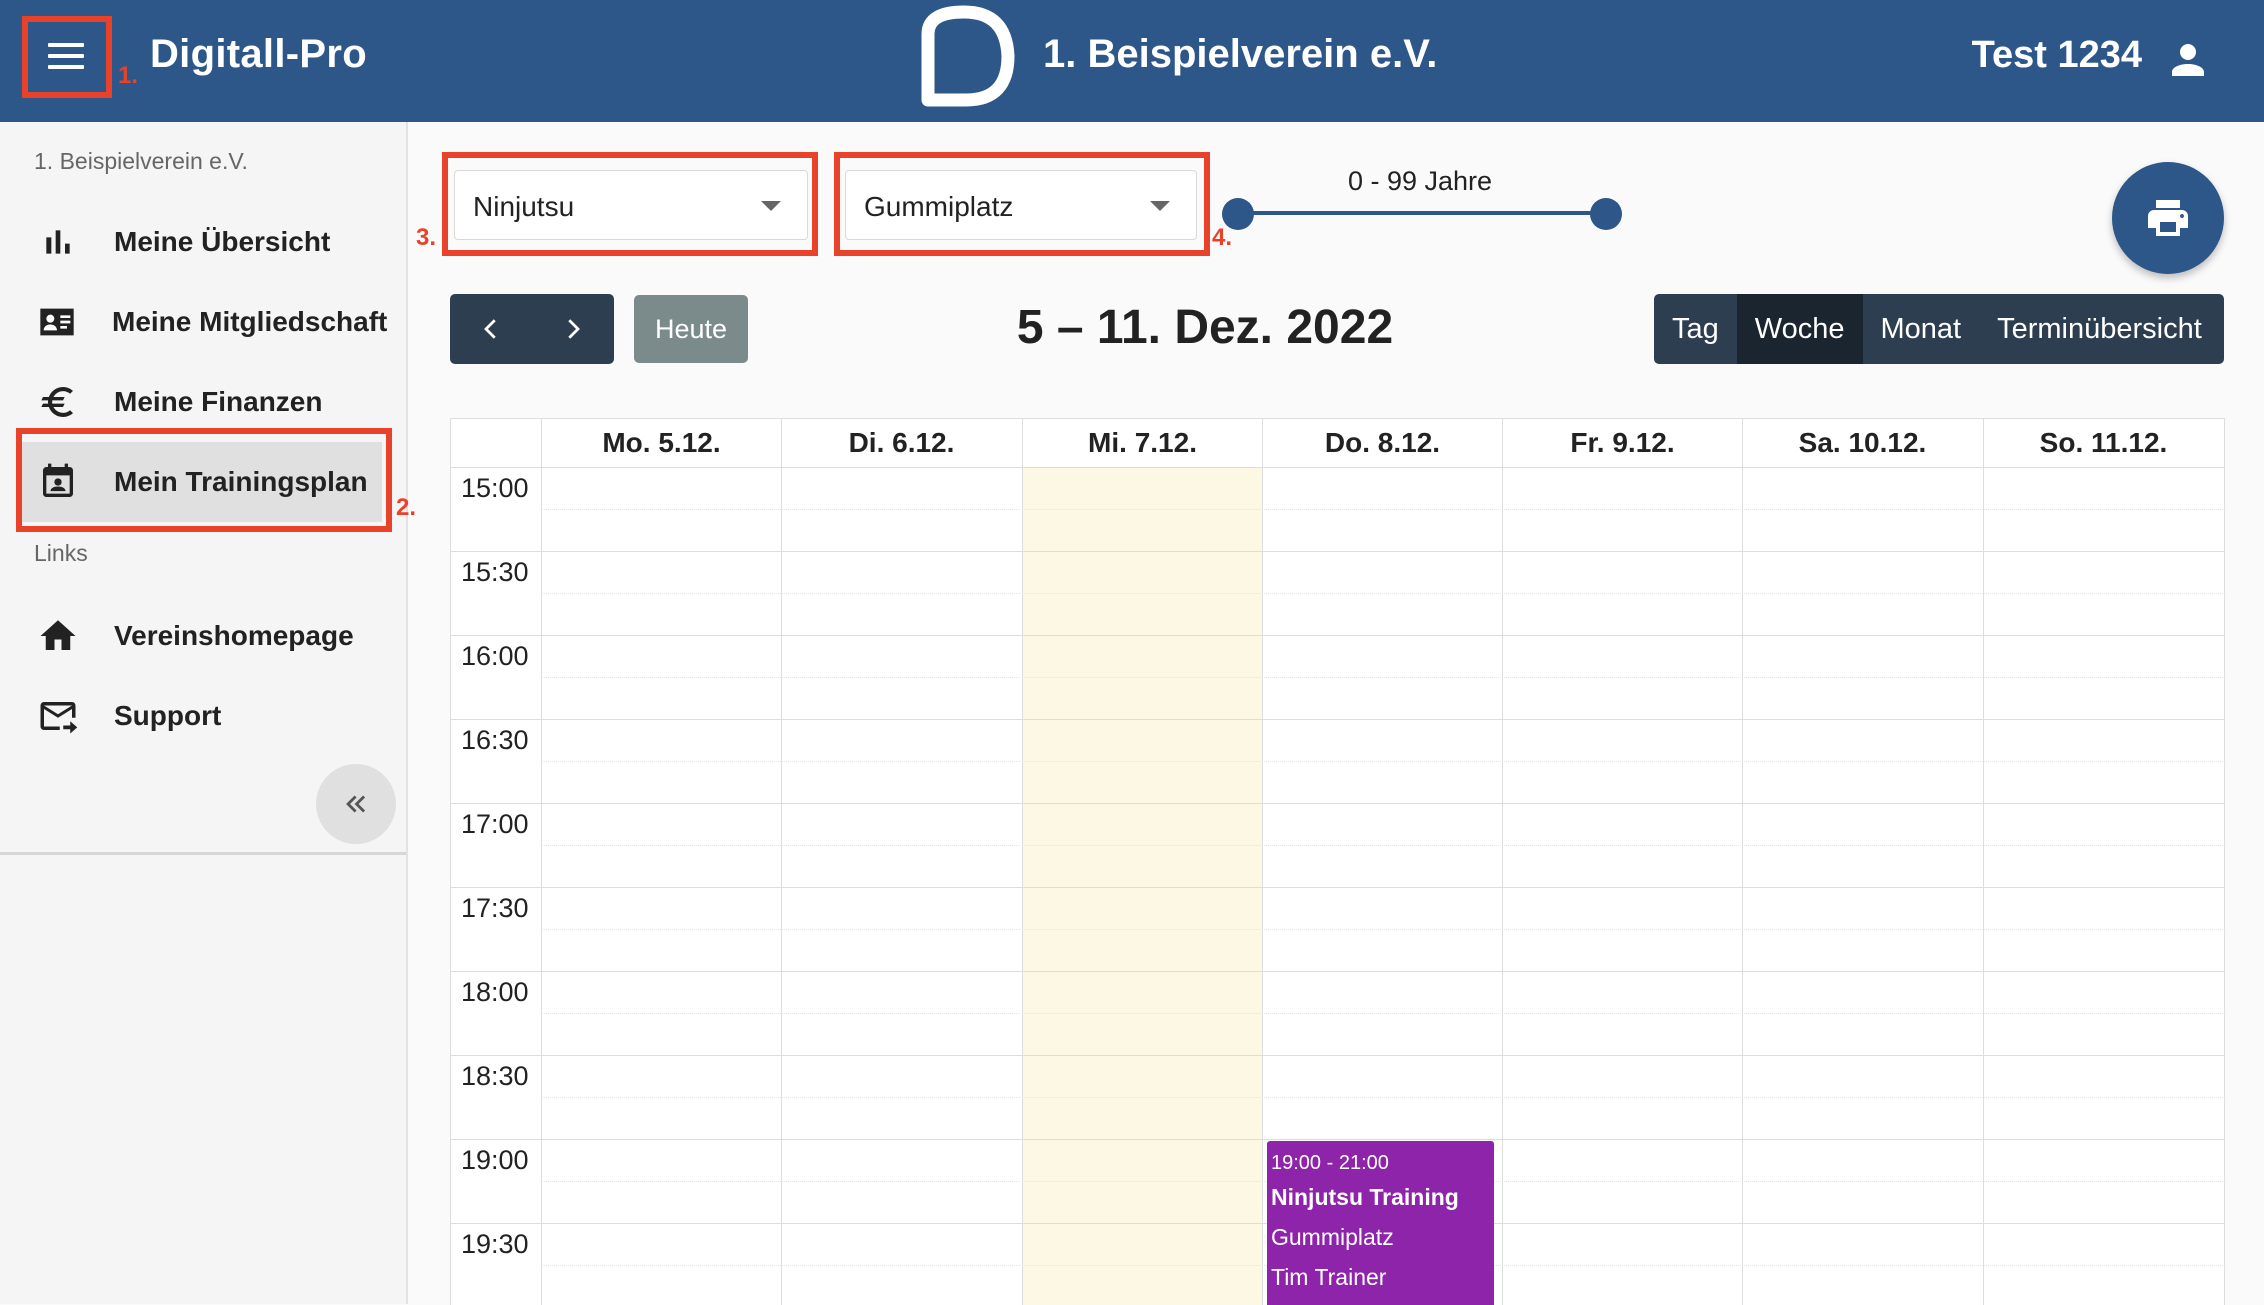  I want to click on sport-select-value: Ninjutsu, so click(524, 206).